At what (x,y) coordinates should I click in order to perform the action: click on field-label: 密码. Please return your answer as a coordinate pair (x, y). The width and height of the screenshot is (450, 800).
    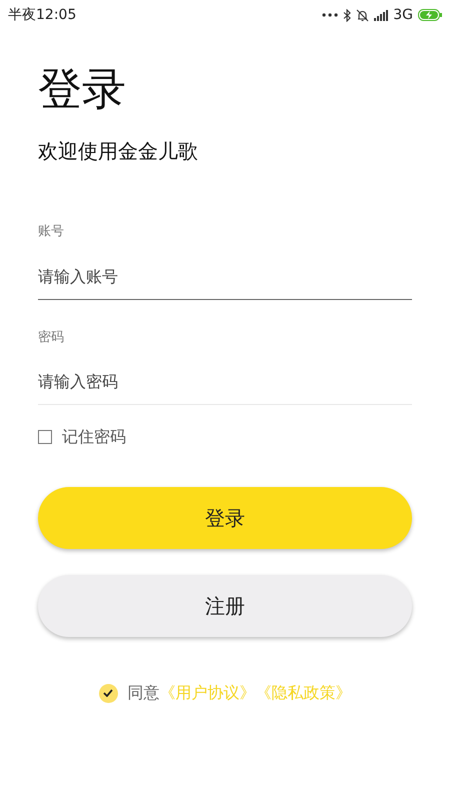
    Looking at the image, I should click on (51, 337).